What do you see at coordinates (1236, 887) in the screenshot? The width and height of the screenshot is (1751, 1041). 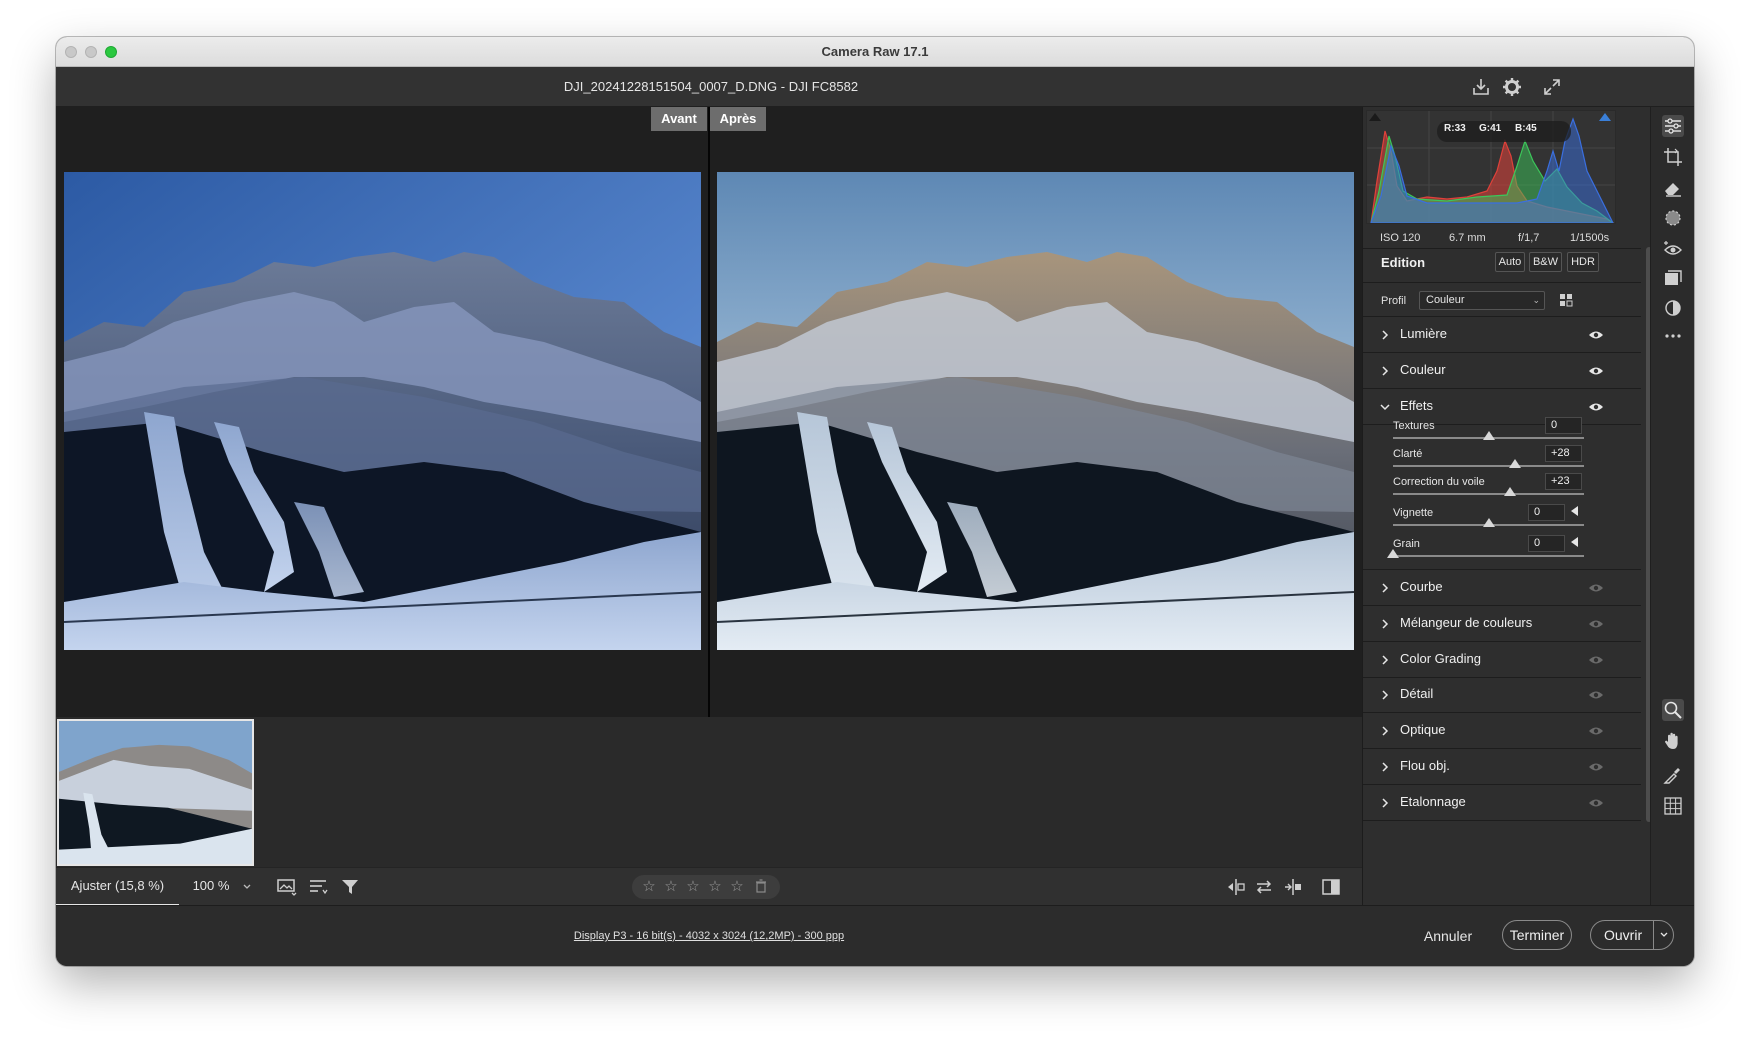 I see `copy-settings-before-after-icon` at bounding box center [1236, 887].